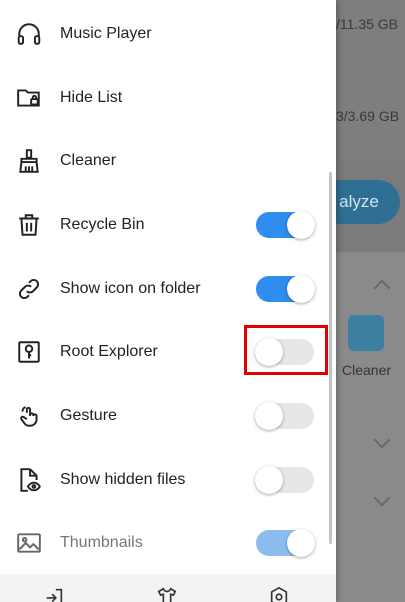 The width and height of the screenshot is (405, 602). What do you see at coordinates (367, 370) in the screenshot?
I see `cleaner-tile-label: Cleaner` at bounding box center [367, 370].